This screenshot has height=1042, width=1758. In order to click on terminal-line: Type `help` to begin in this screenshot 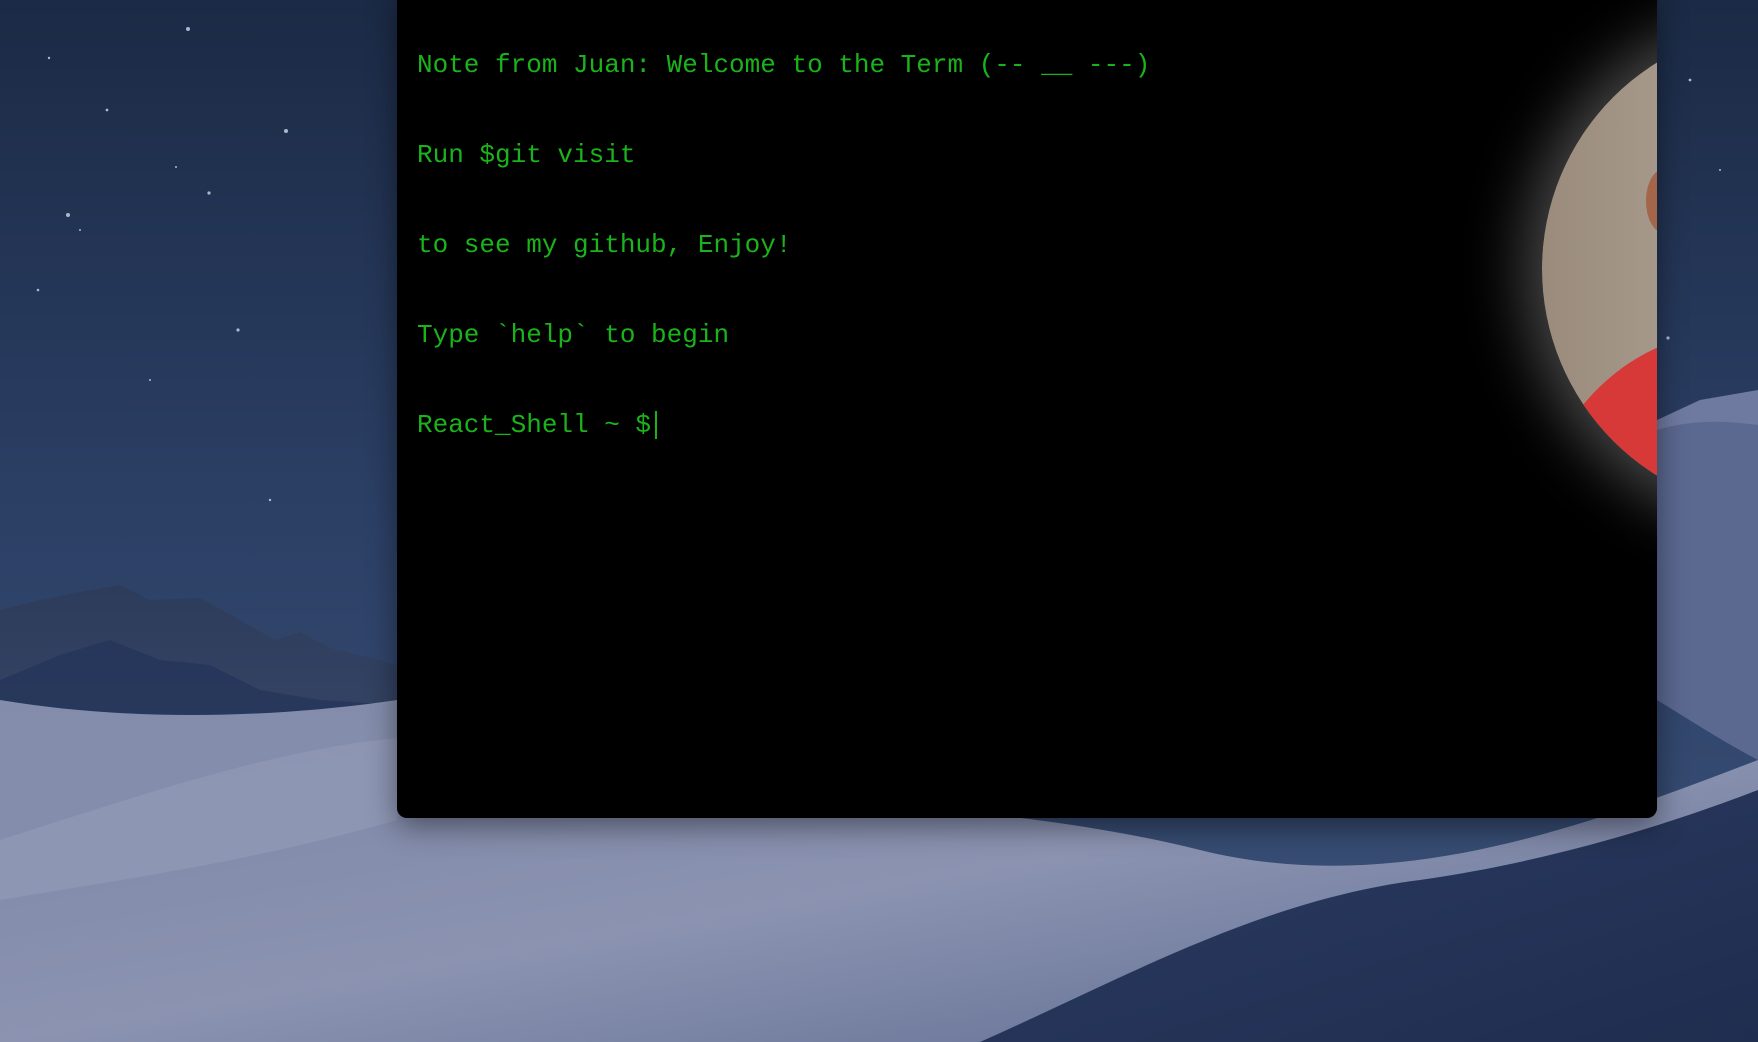, I will do `click(573, 335)`.